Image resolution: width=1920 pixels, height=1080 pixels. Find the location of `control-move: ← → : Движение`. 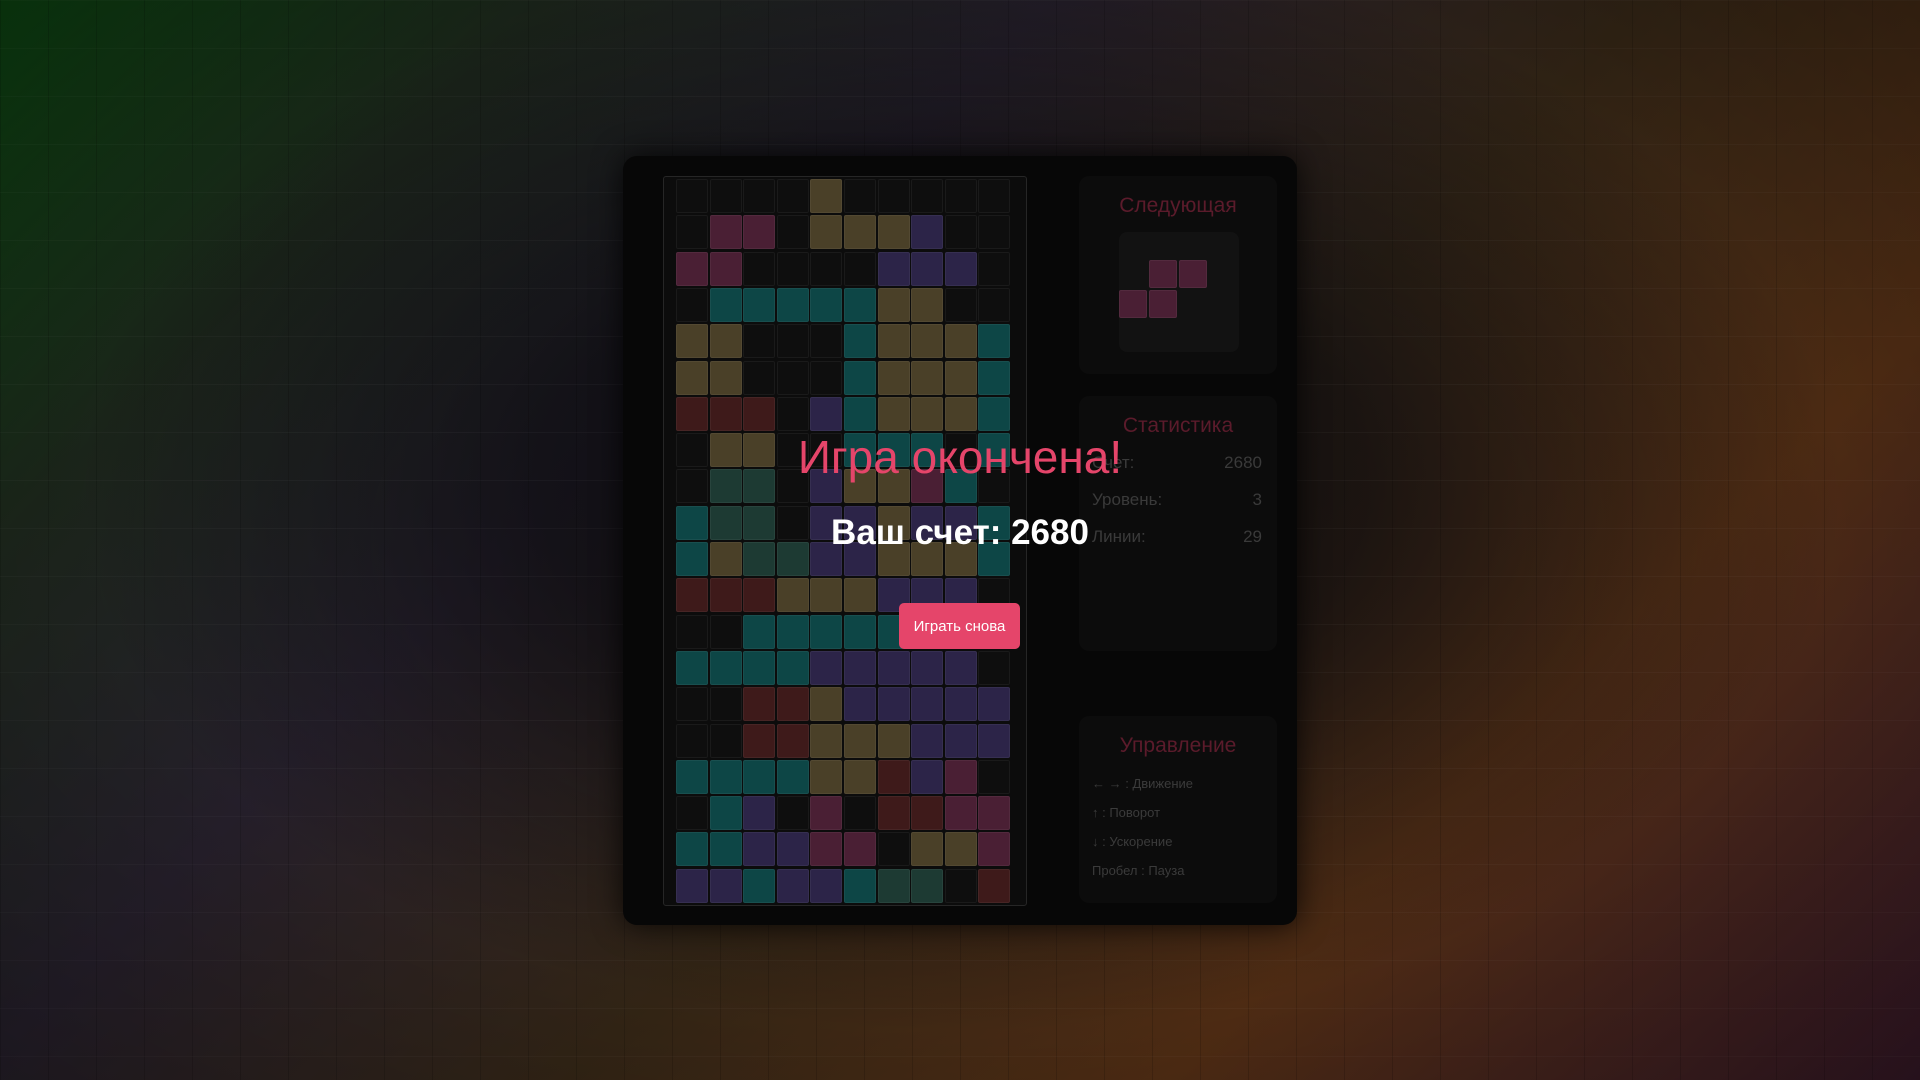

control-move: ← → : Движение is located at coordinates (1143, 783).